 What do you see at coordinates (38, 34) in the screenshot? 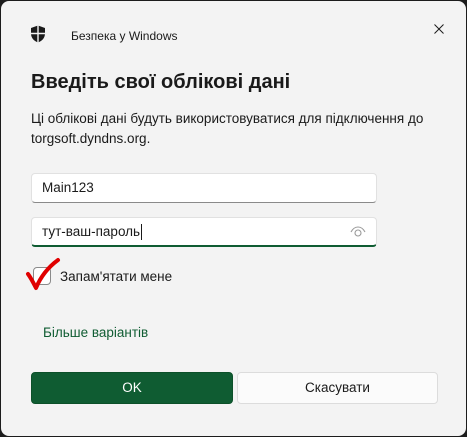
I see `shield-icon` at bounding box center [38, 34].